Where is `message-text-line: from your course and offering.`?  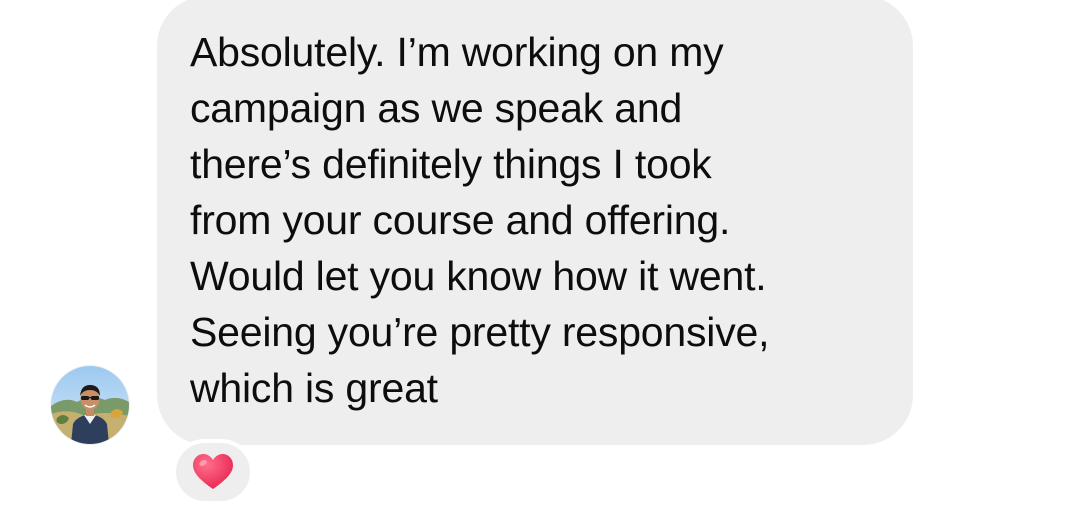 message-text-line: from your course and offering. is located at coordinates (460, 220).